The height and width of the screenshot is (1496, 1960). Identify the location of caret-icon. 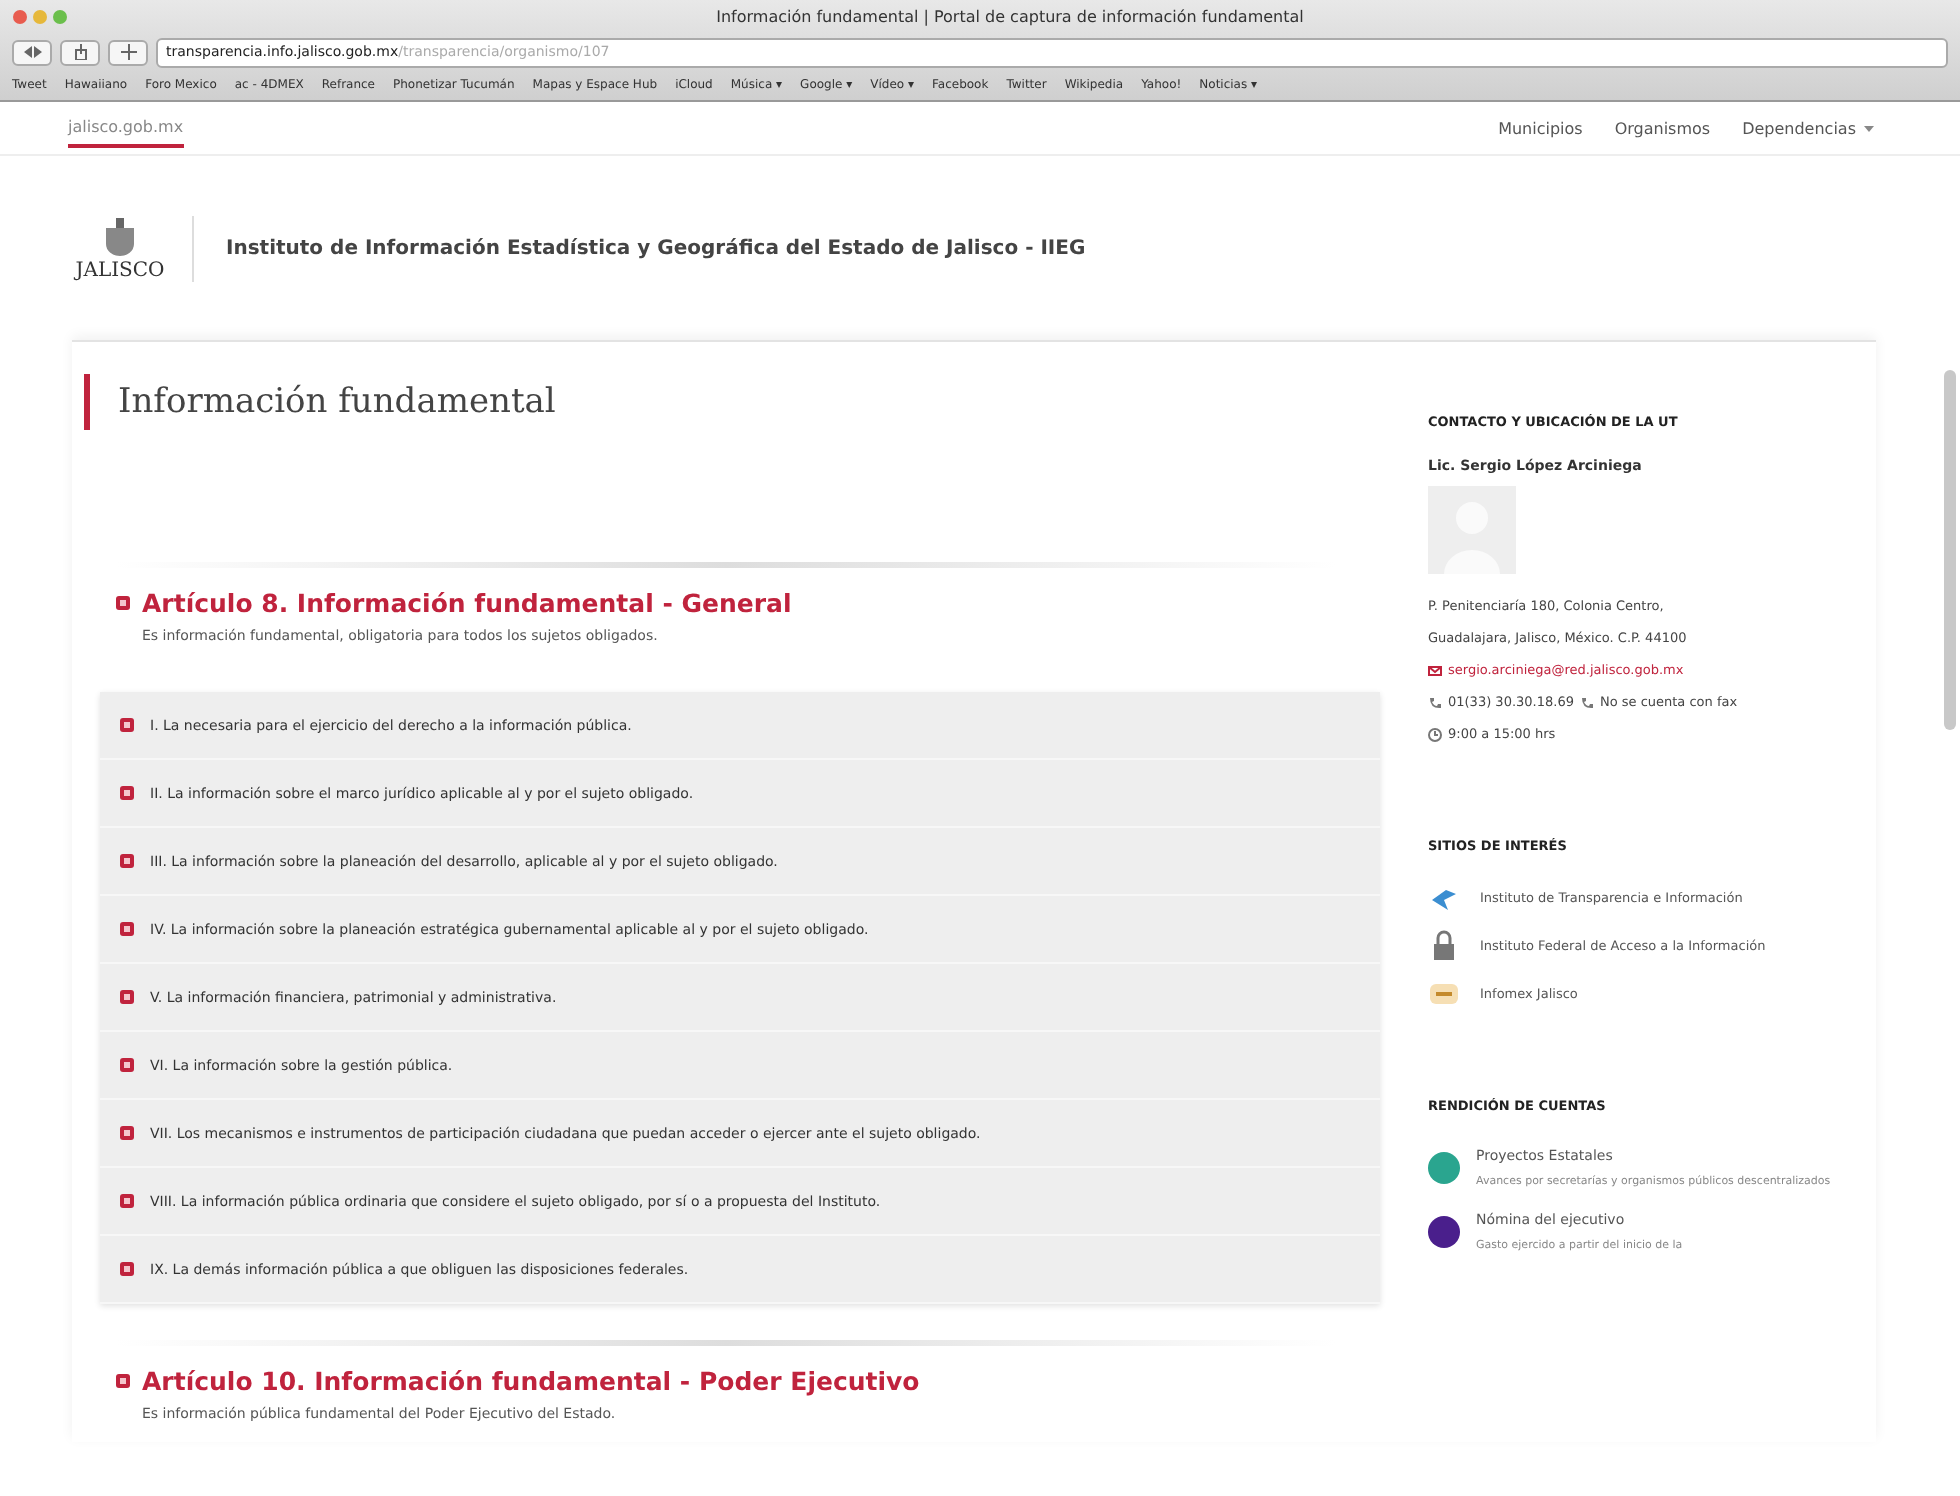
(1869, 128).